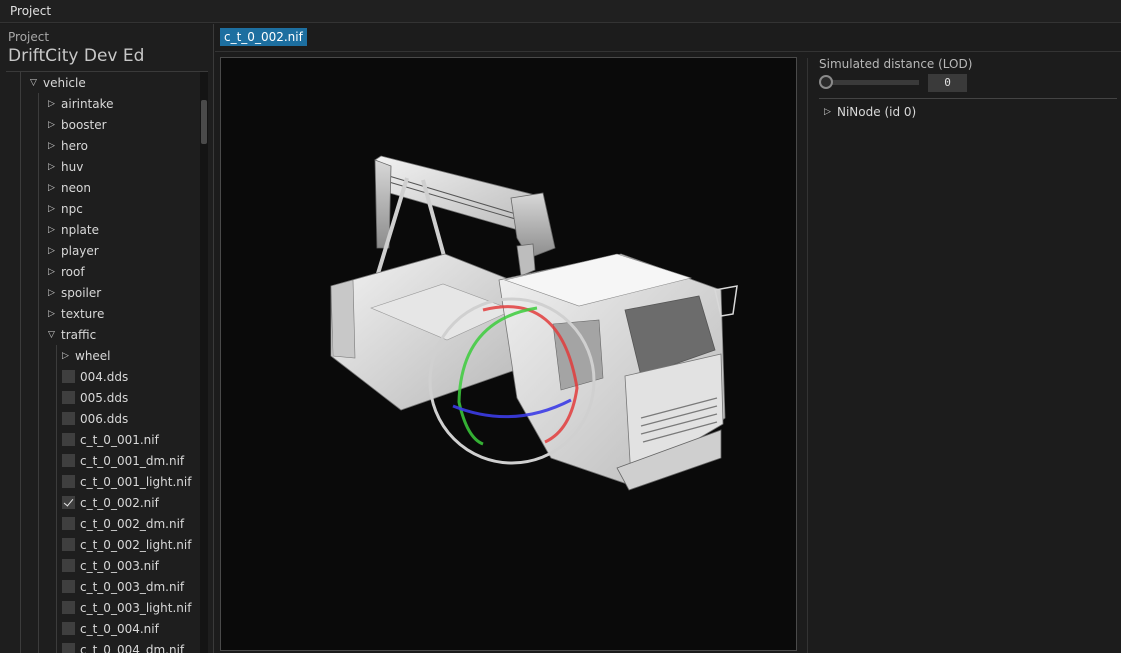  Describe the element at coordinates (826, 82) in the screenshot. I see `lod-slider-knob` at that location.